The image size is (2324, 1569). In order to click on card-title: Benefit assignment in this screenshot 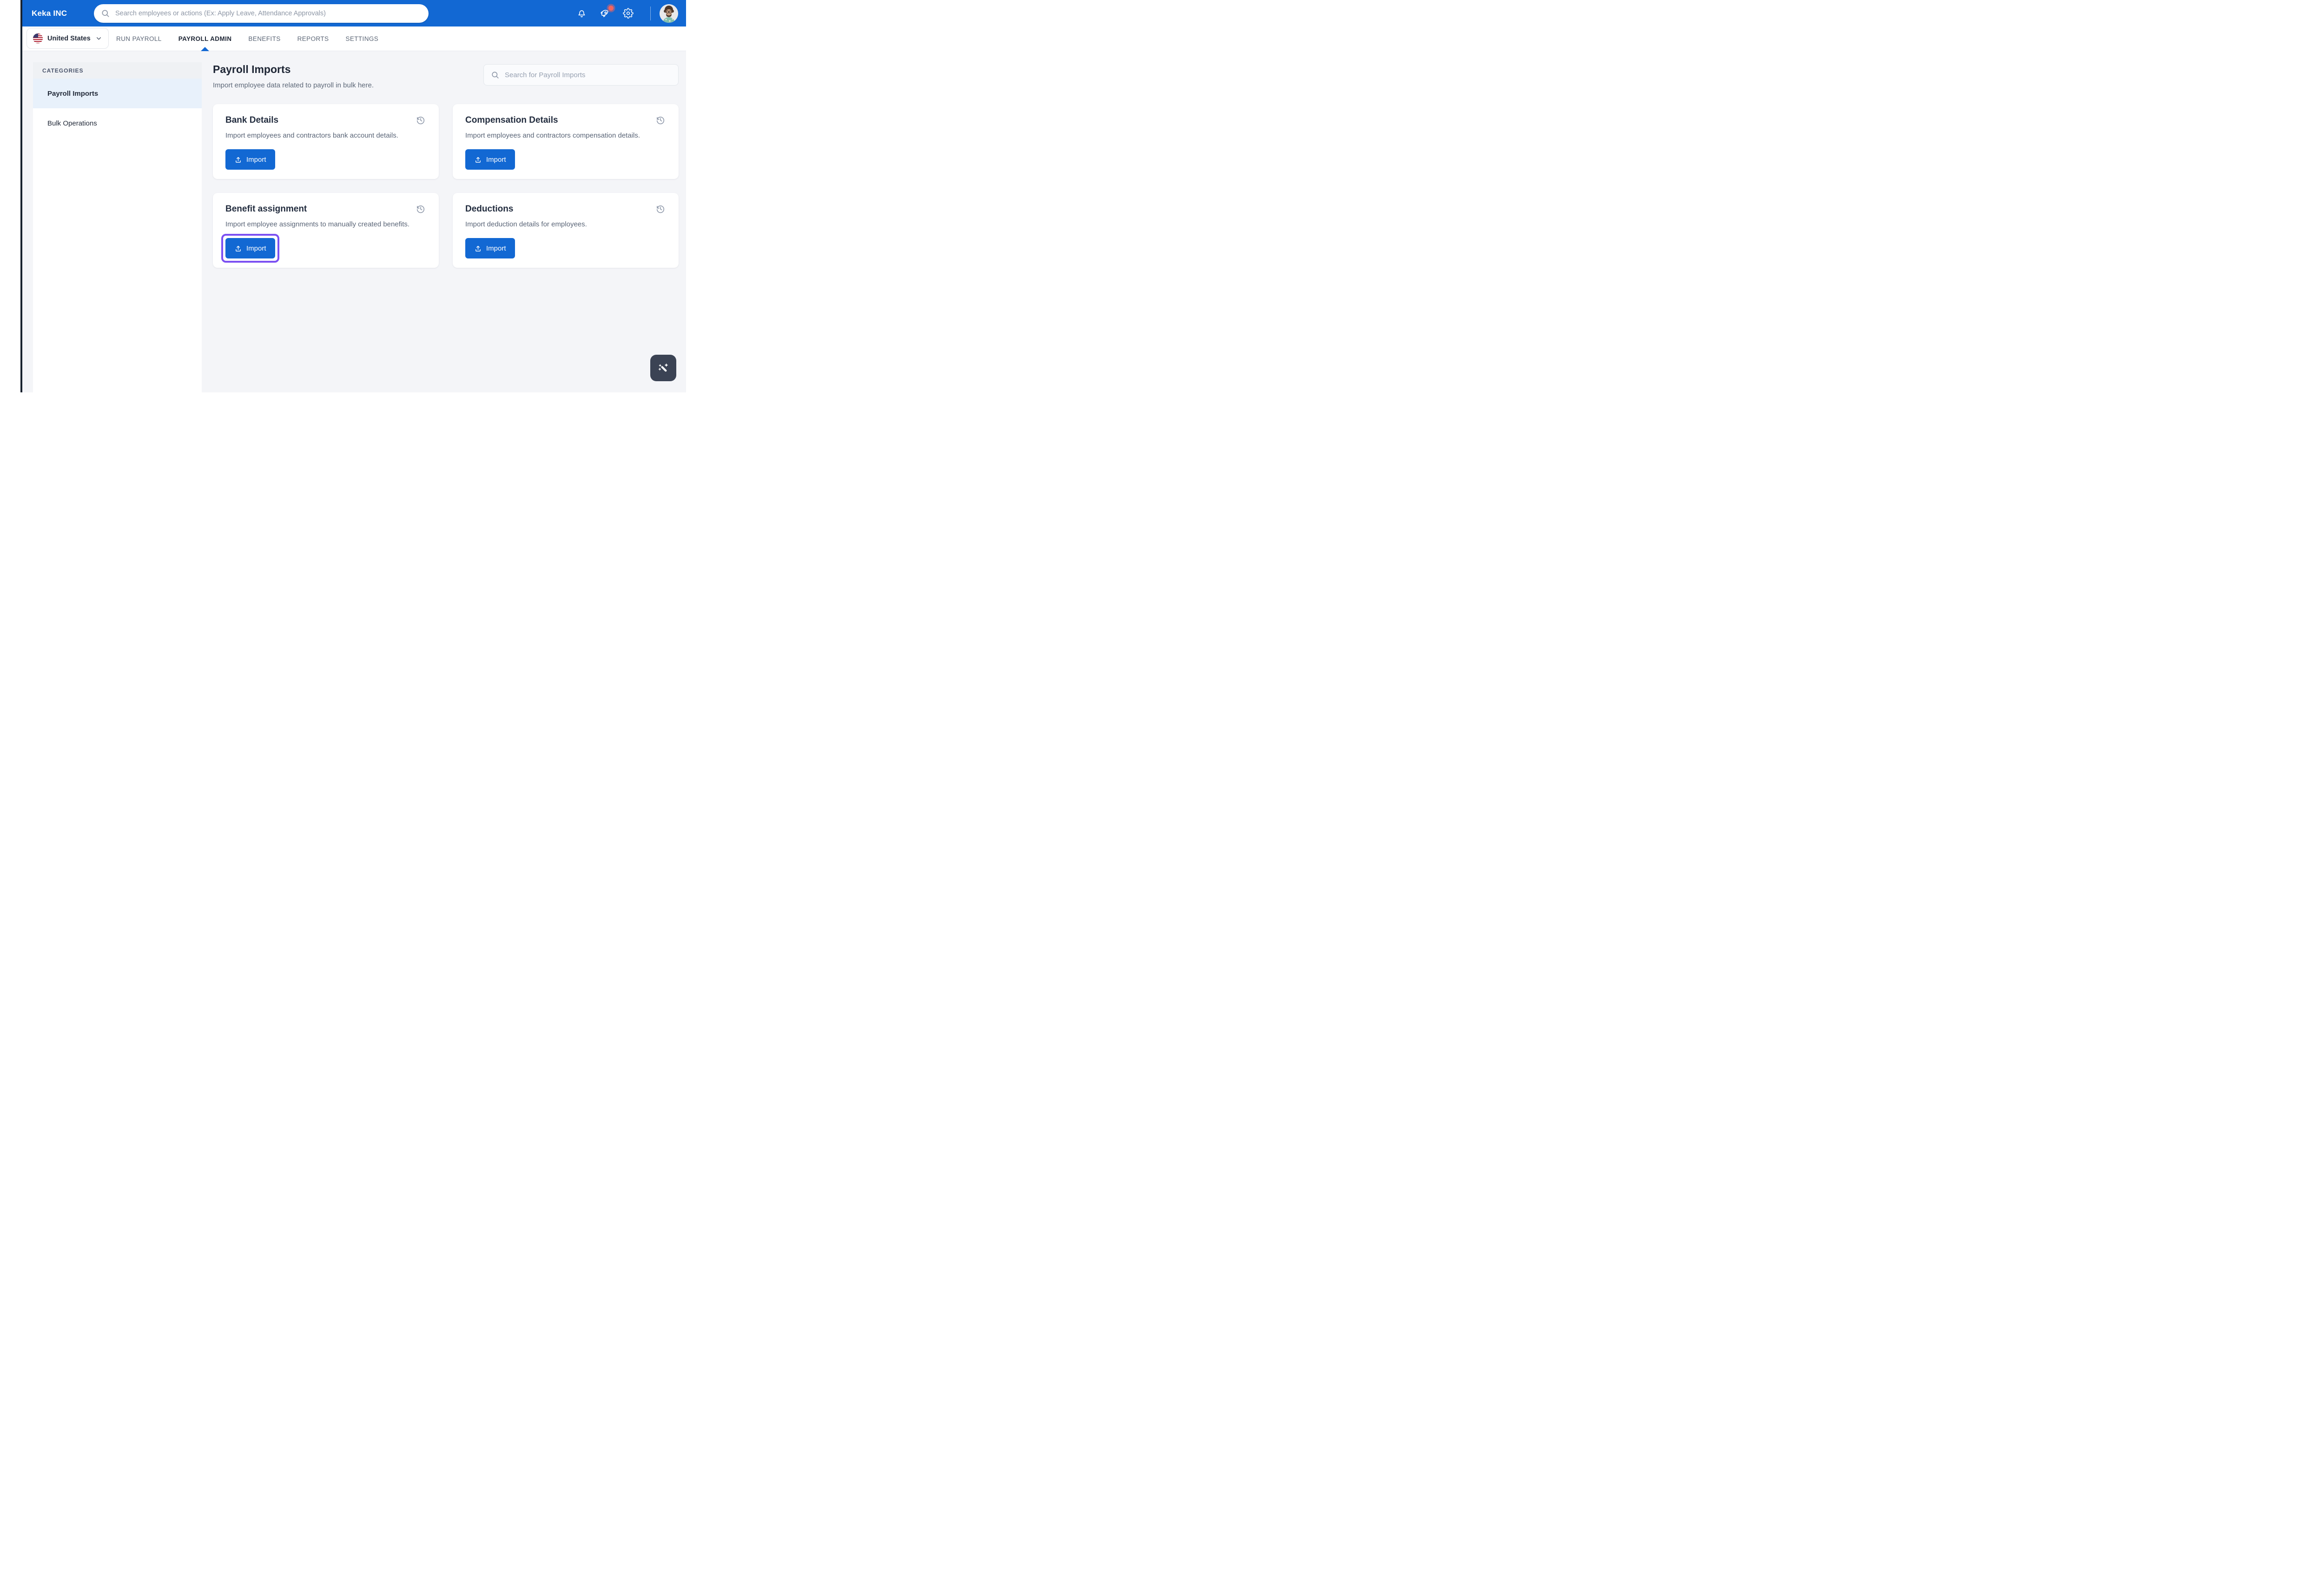, I will do `click(266, 209)`.